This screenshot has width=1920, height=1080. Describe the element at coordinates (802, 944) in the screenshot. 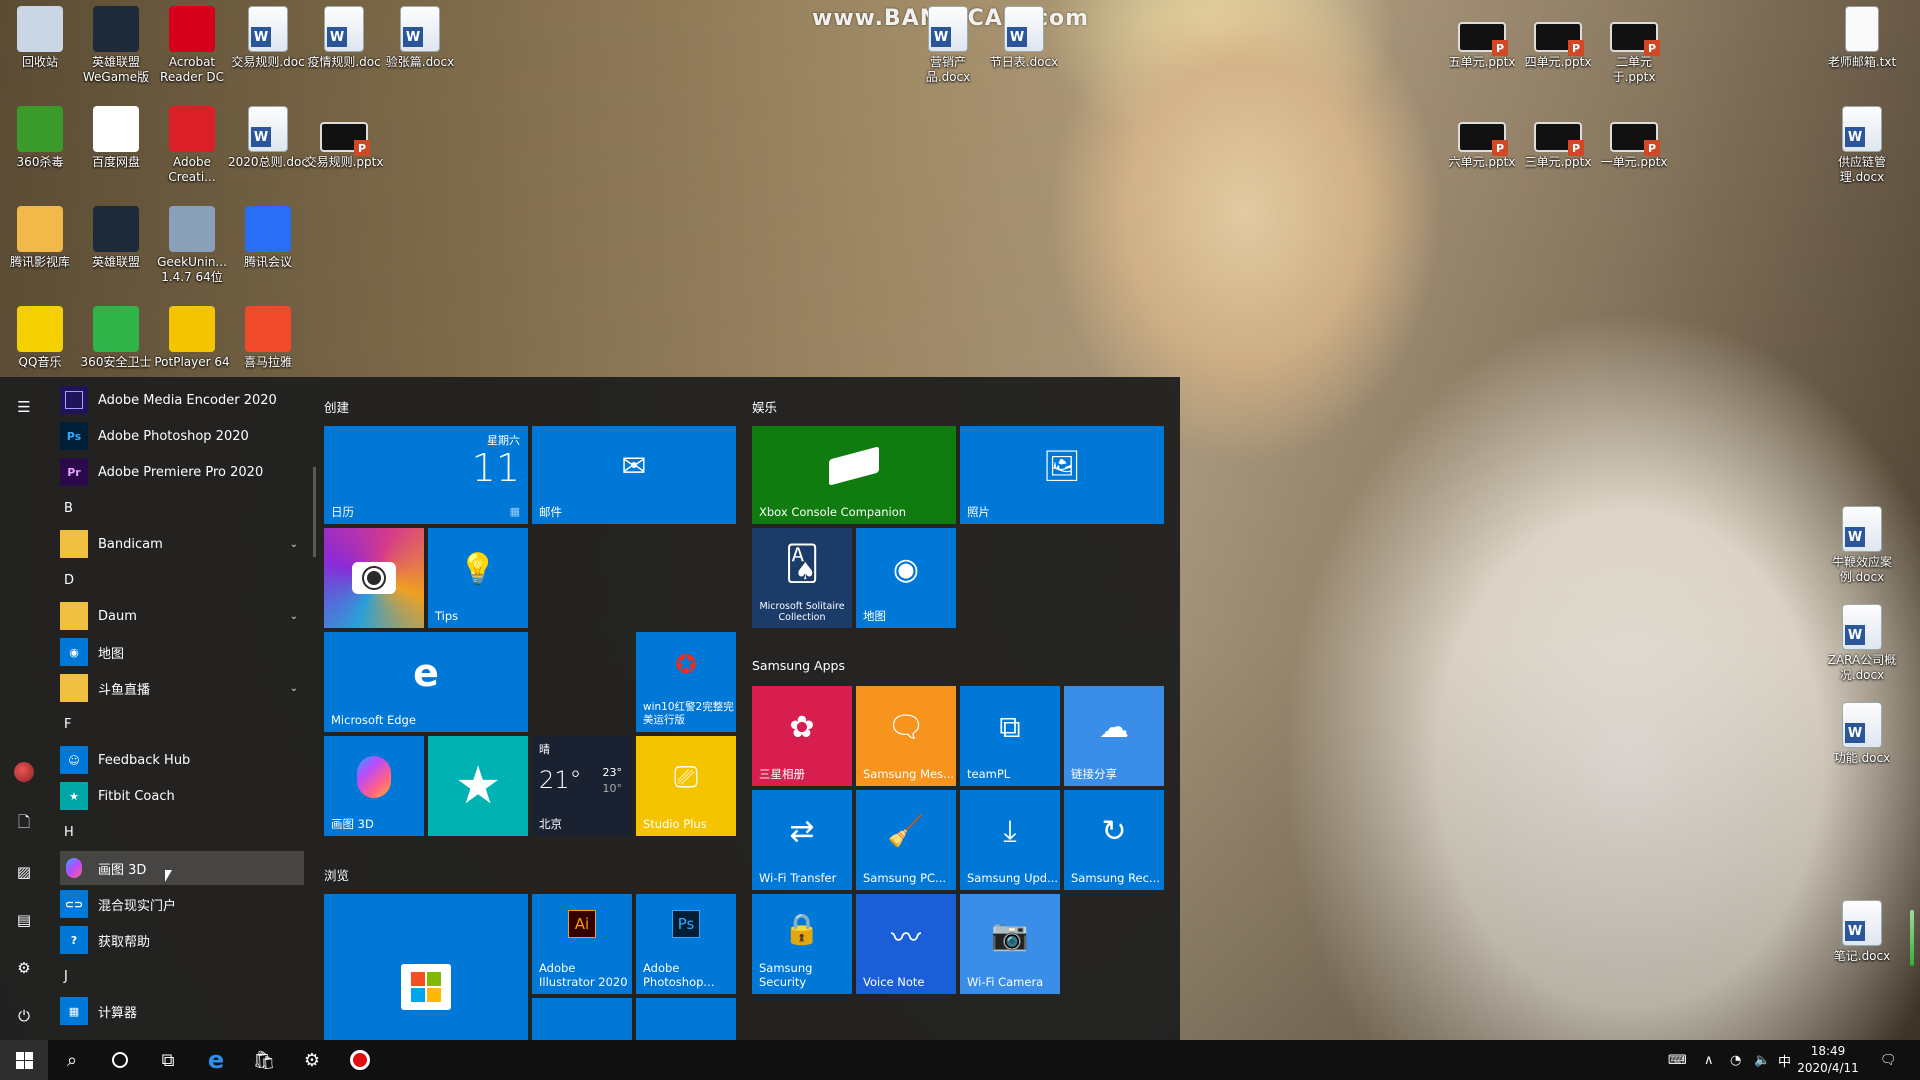

I see `tile-samsung-security: 🔒 Samsung Security` at that location.